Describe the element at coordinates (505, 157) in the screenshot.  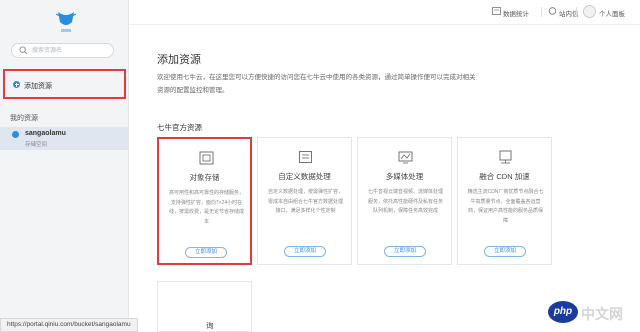
I see `cdn-icon` at that location.